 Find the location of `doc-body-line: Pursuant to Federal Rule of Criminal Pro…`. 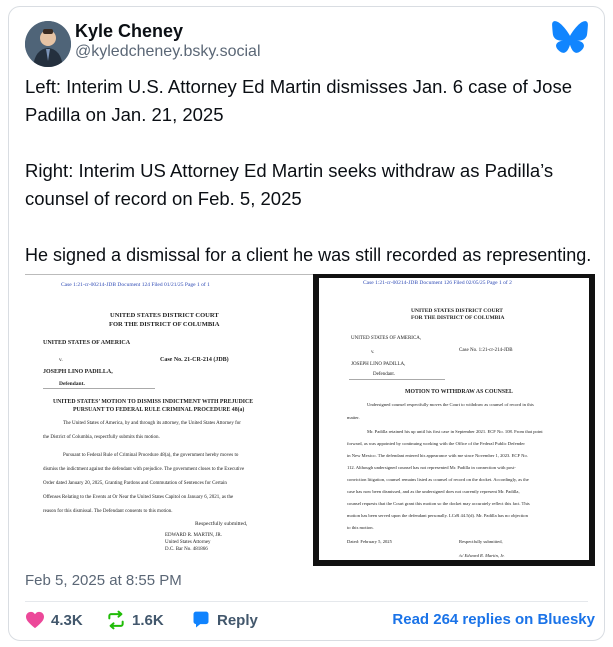

doc-body-line: Pursuant to Federal Rule of Criminal Pro… is located at coordinates (151, 455).